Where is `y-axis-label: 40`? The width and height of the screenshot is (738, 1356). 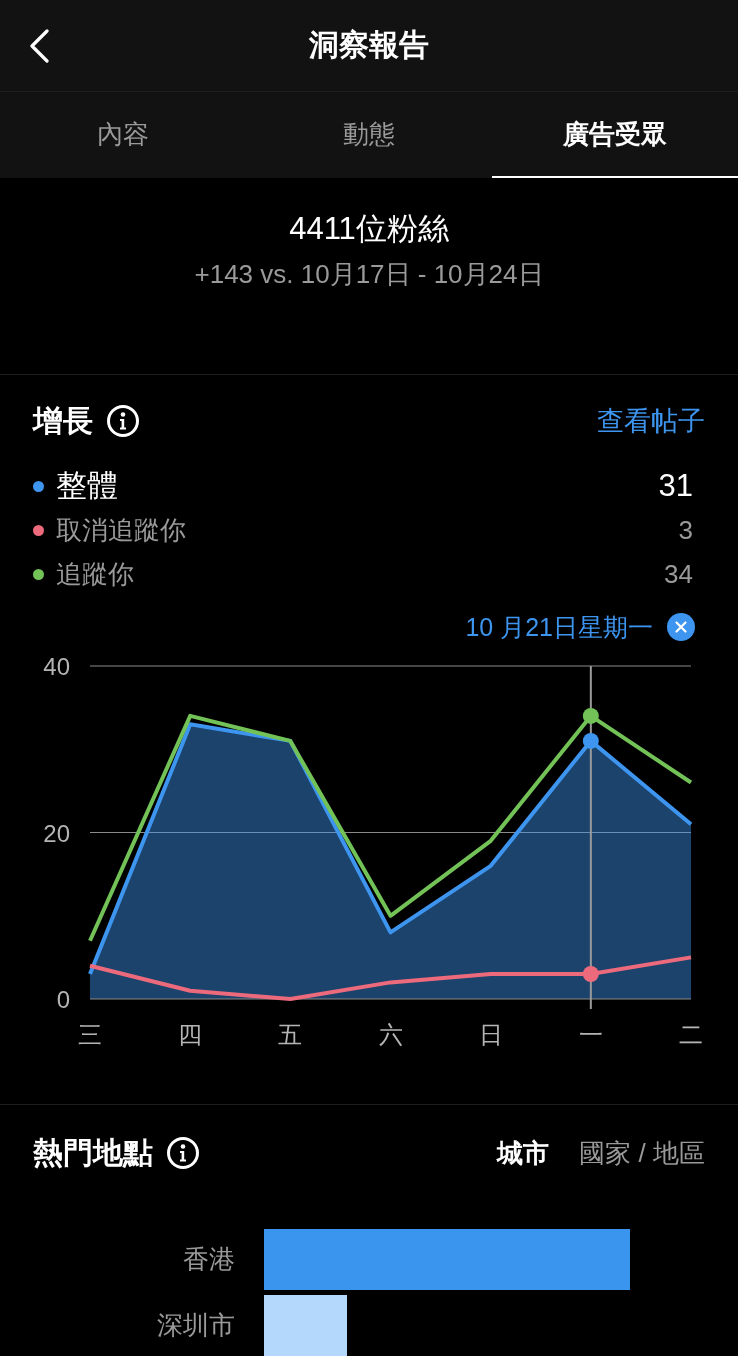 y-axis-label: 40 is located at coordinates (56, 666).